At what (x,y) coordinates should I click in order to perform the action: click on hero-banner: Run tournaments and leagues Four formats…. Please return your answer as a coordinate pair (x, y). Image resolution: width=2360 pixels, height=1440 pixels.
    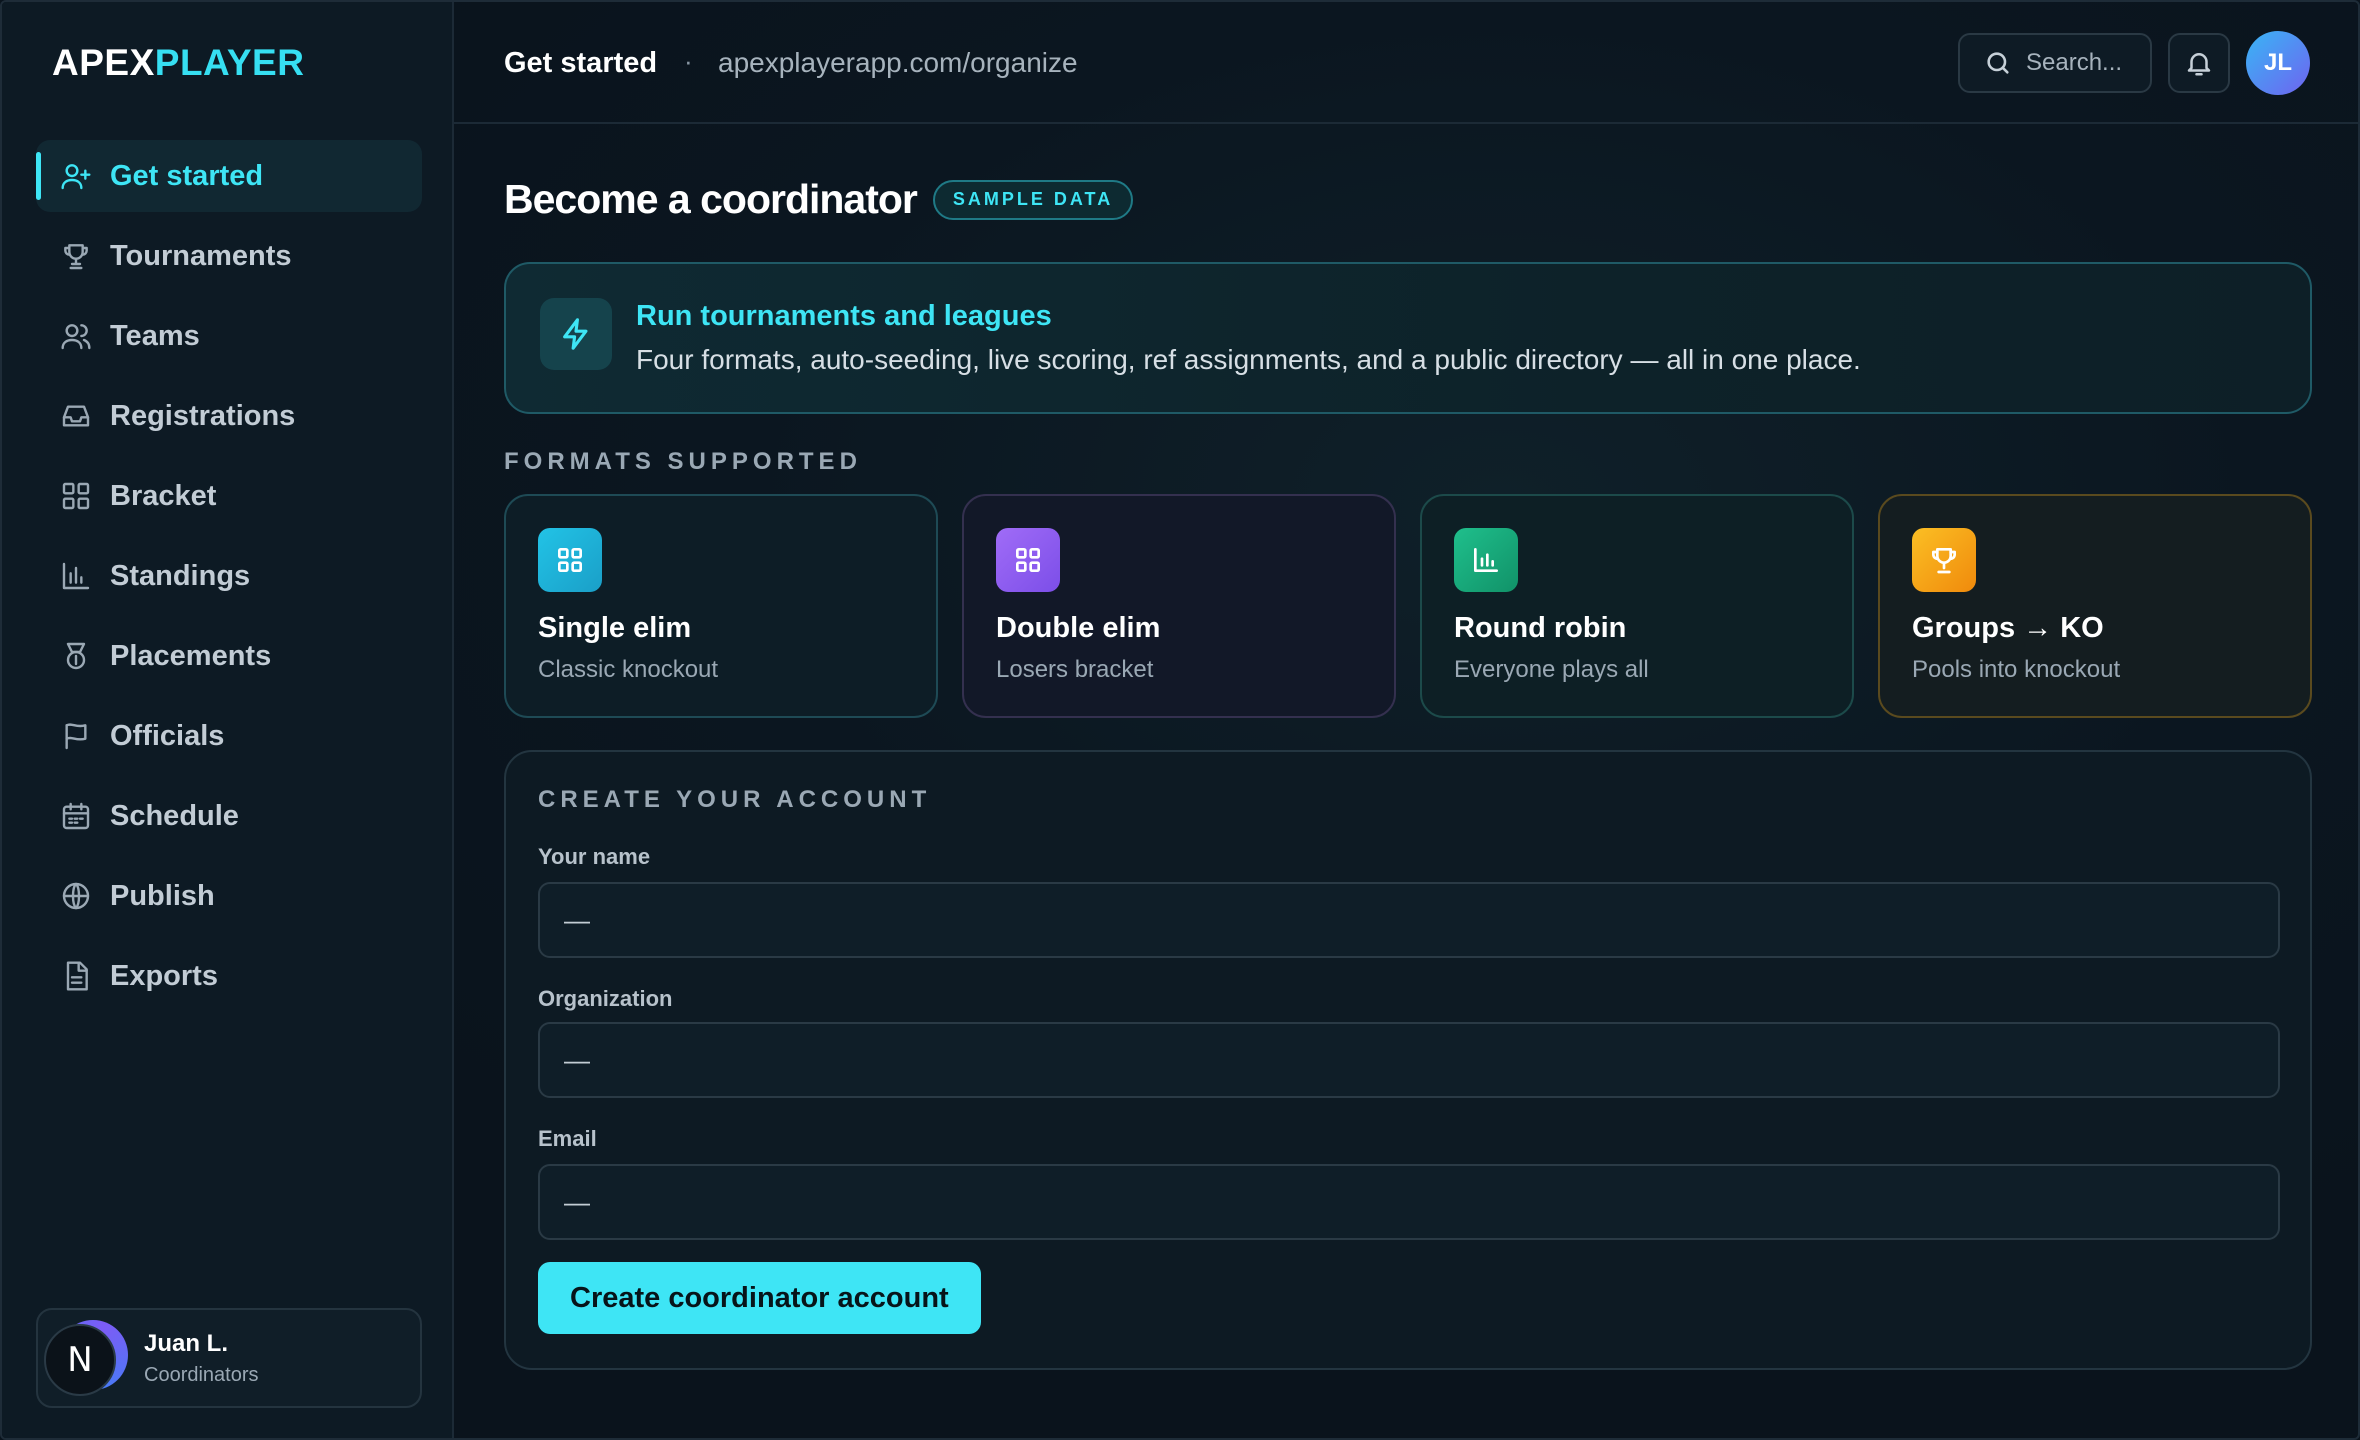
    Looking at the image, I should click on (1408, 338).